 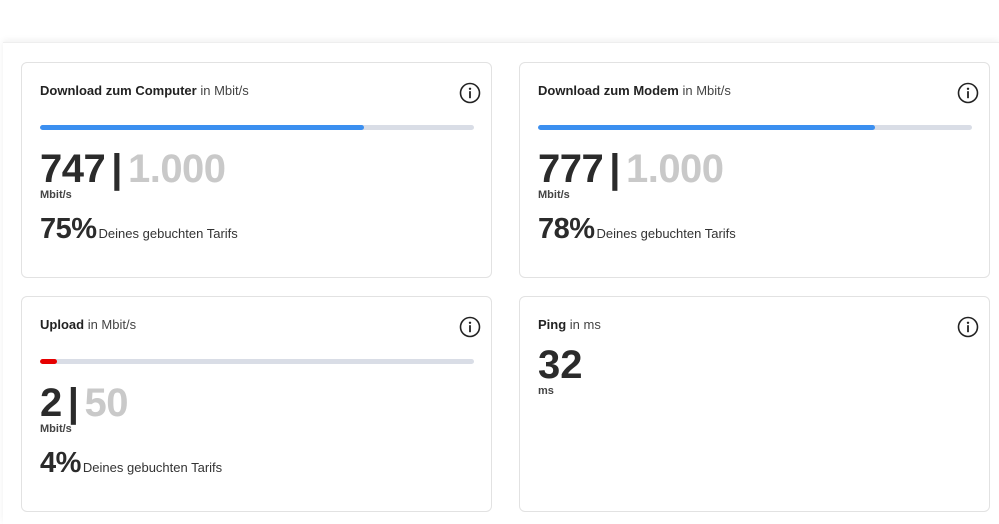 I want to click on card-title: Upload in Mbit/s, so click(x=88, y=324).